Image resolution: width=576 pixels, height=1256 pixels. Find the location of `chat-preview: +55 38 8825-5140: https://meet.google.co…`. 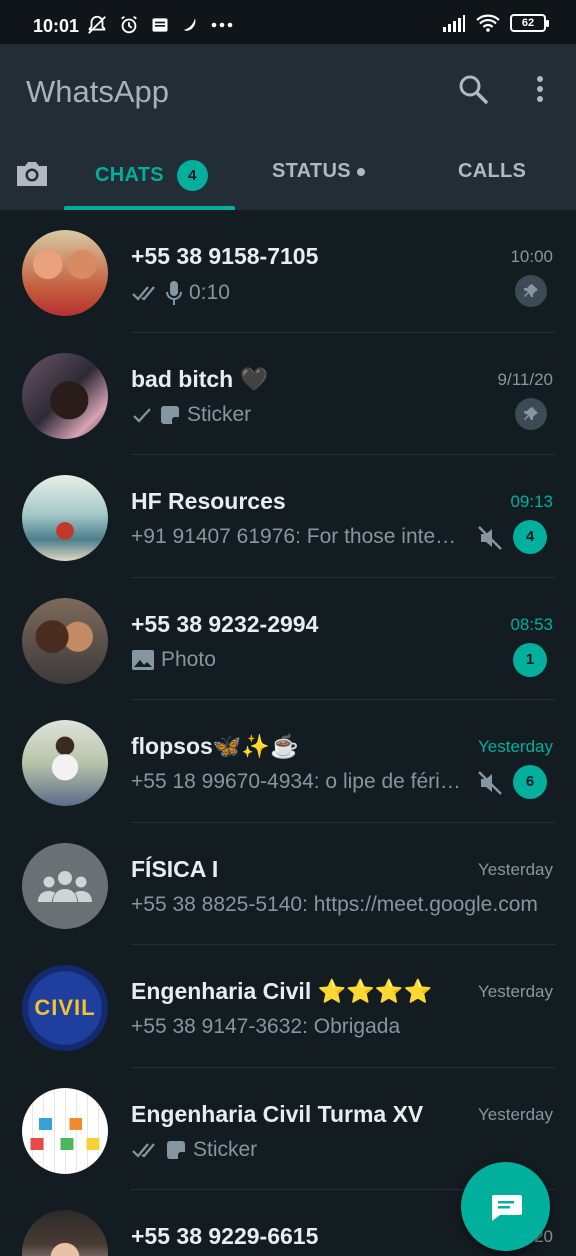

chat-preview: +55 38 8825-5140: https://meet.google.co… is located at coordinates (338, 905).